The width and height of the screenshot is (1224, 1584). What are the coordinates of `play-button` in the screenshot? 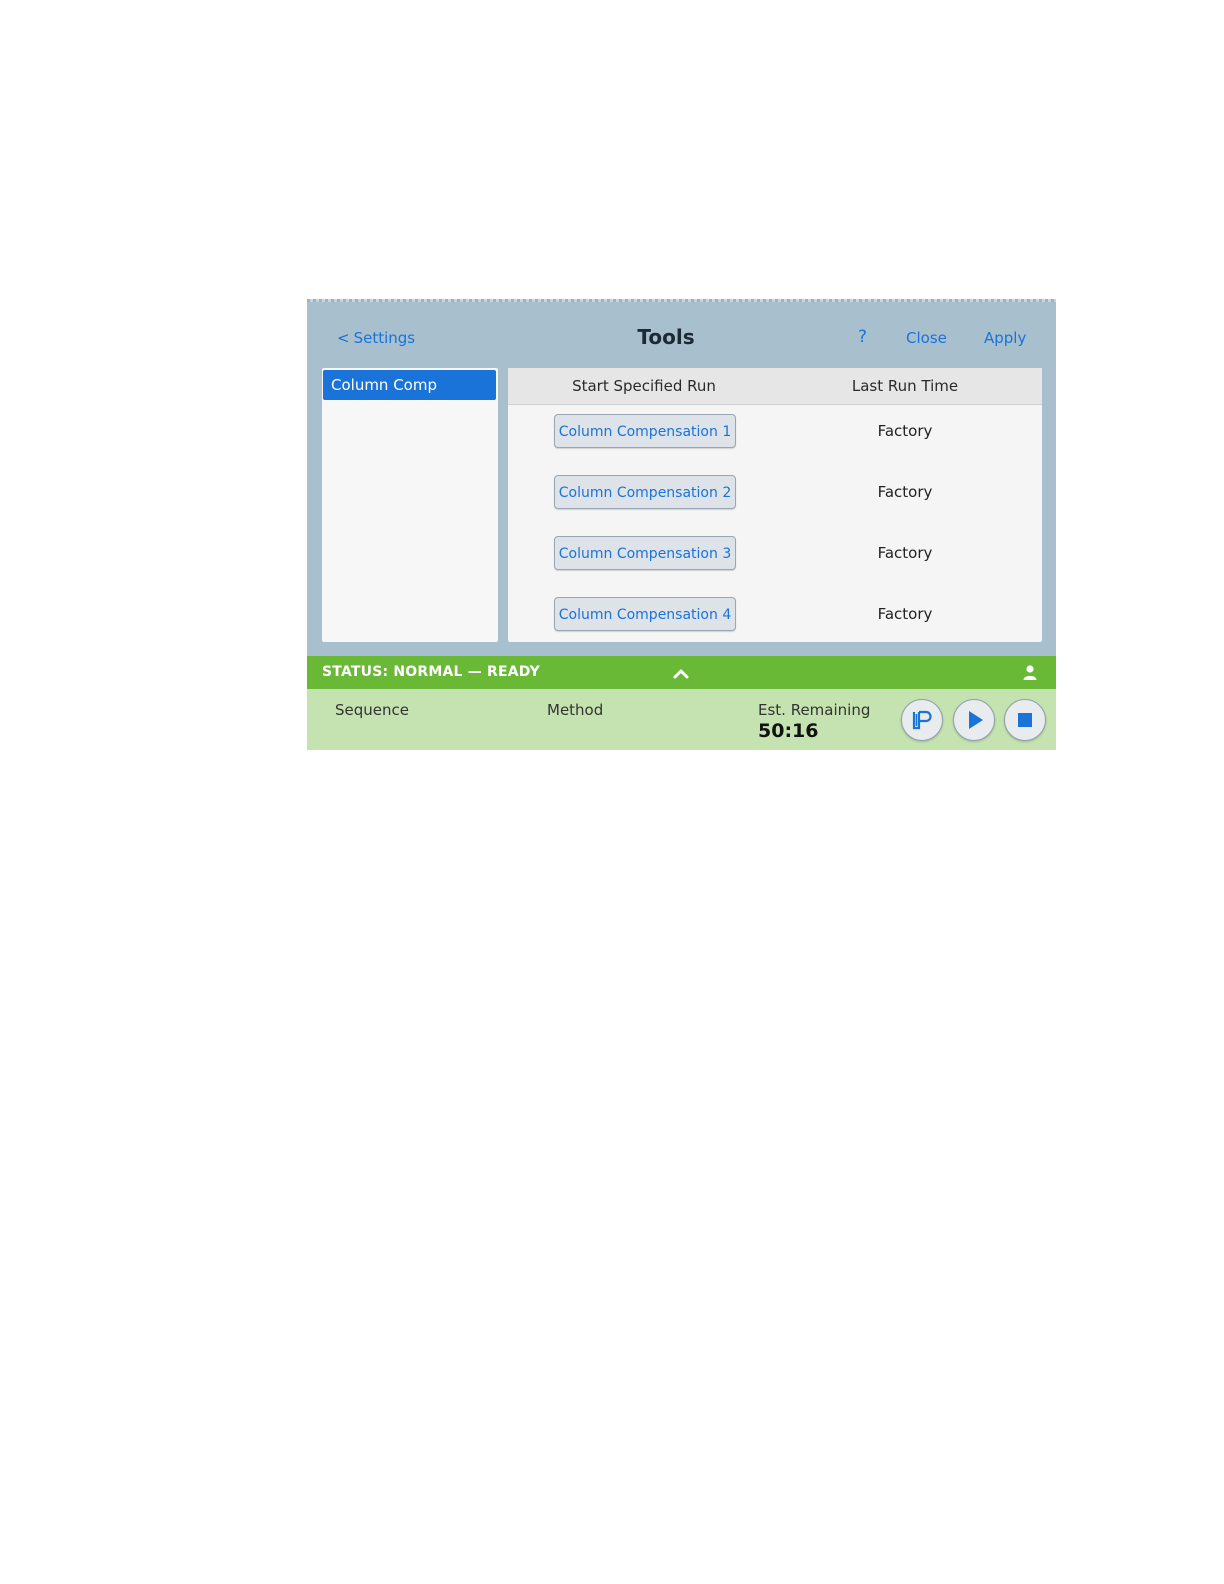 It's located at (974, 720).